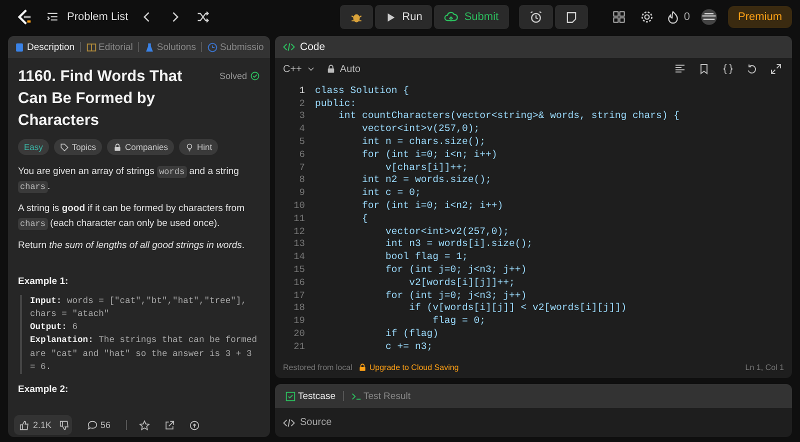 The image size is (800, 442). I want to click on favorite-button, so click(144, 425).